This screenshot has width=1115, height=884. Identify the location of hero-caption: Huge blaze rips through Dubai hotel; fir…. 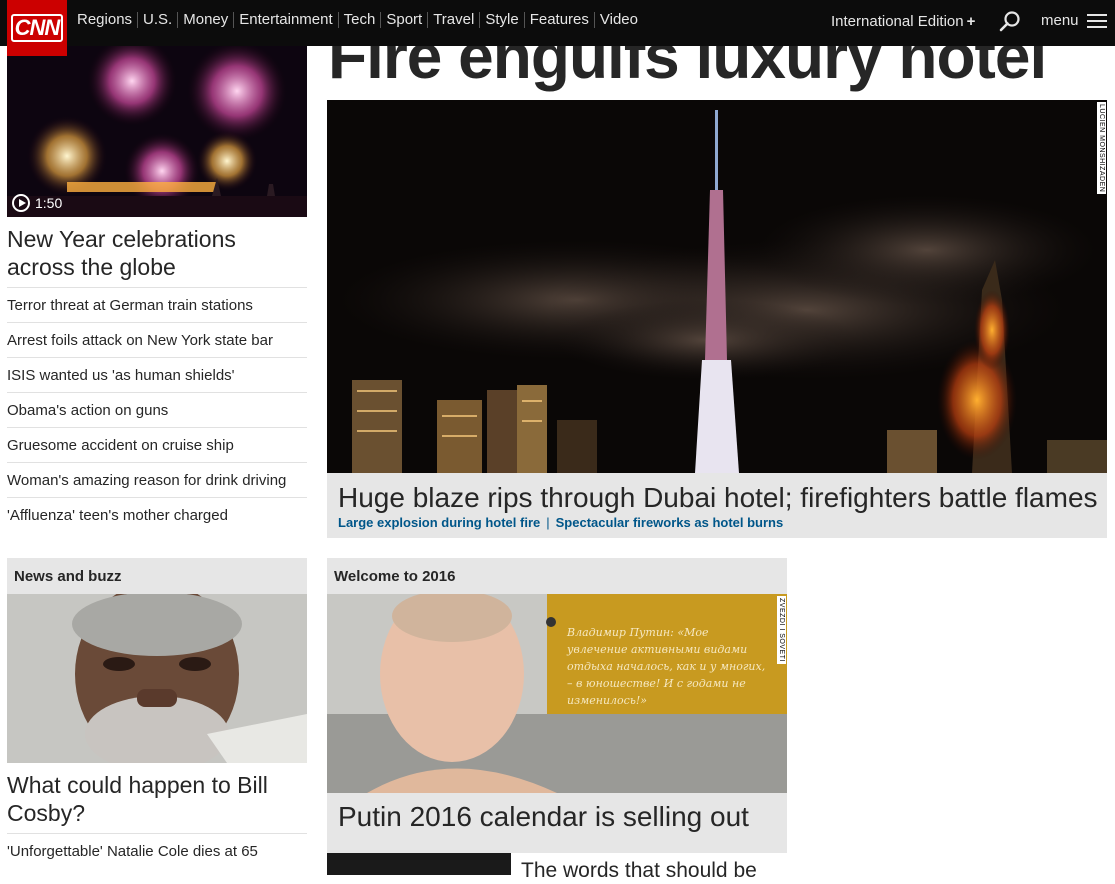
(717, 505).